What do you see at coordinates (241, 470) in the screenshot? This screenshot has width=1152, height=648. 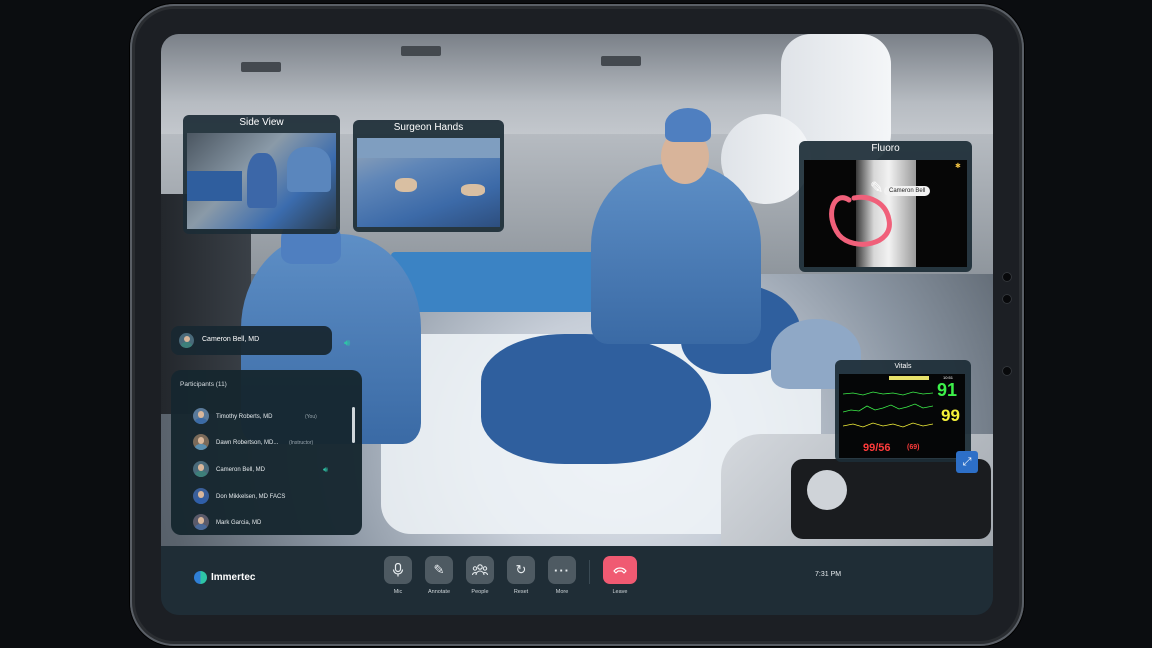 I see `participant-name: Cameron Bell, MD` at bounding box center [241, 470].